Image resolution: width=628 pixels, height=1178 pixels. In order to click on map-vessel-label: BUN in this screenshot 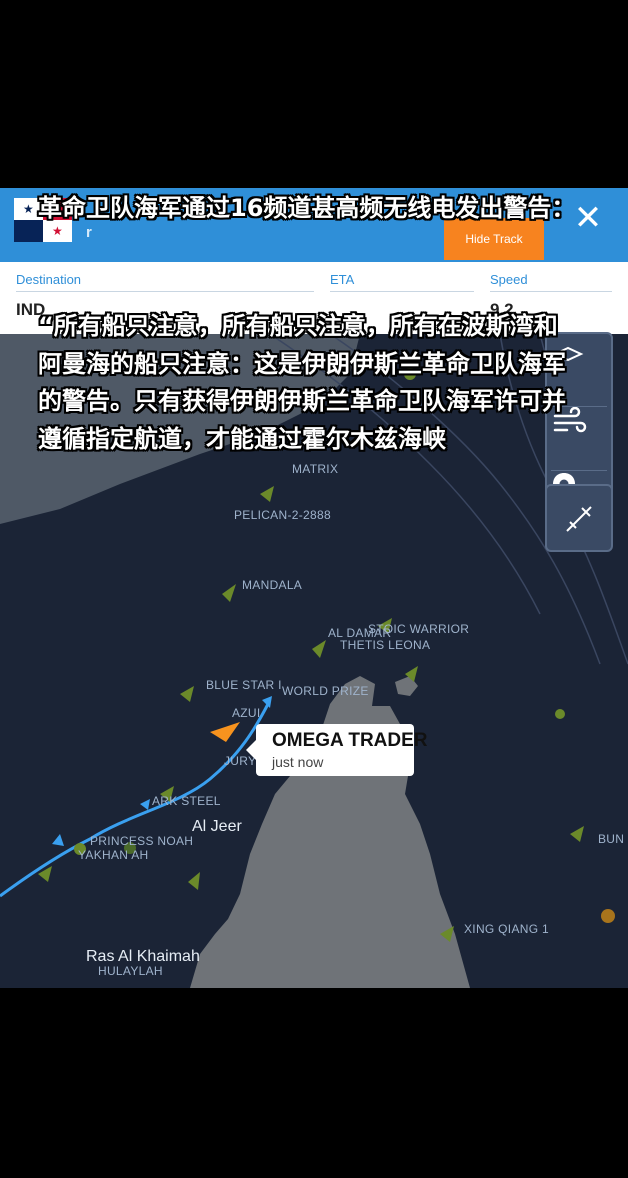, I will do `click(611, 839)`.